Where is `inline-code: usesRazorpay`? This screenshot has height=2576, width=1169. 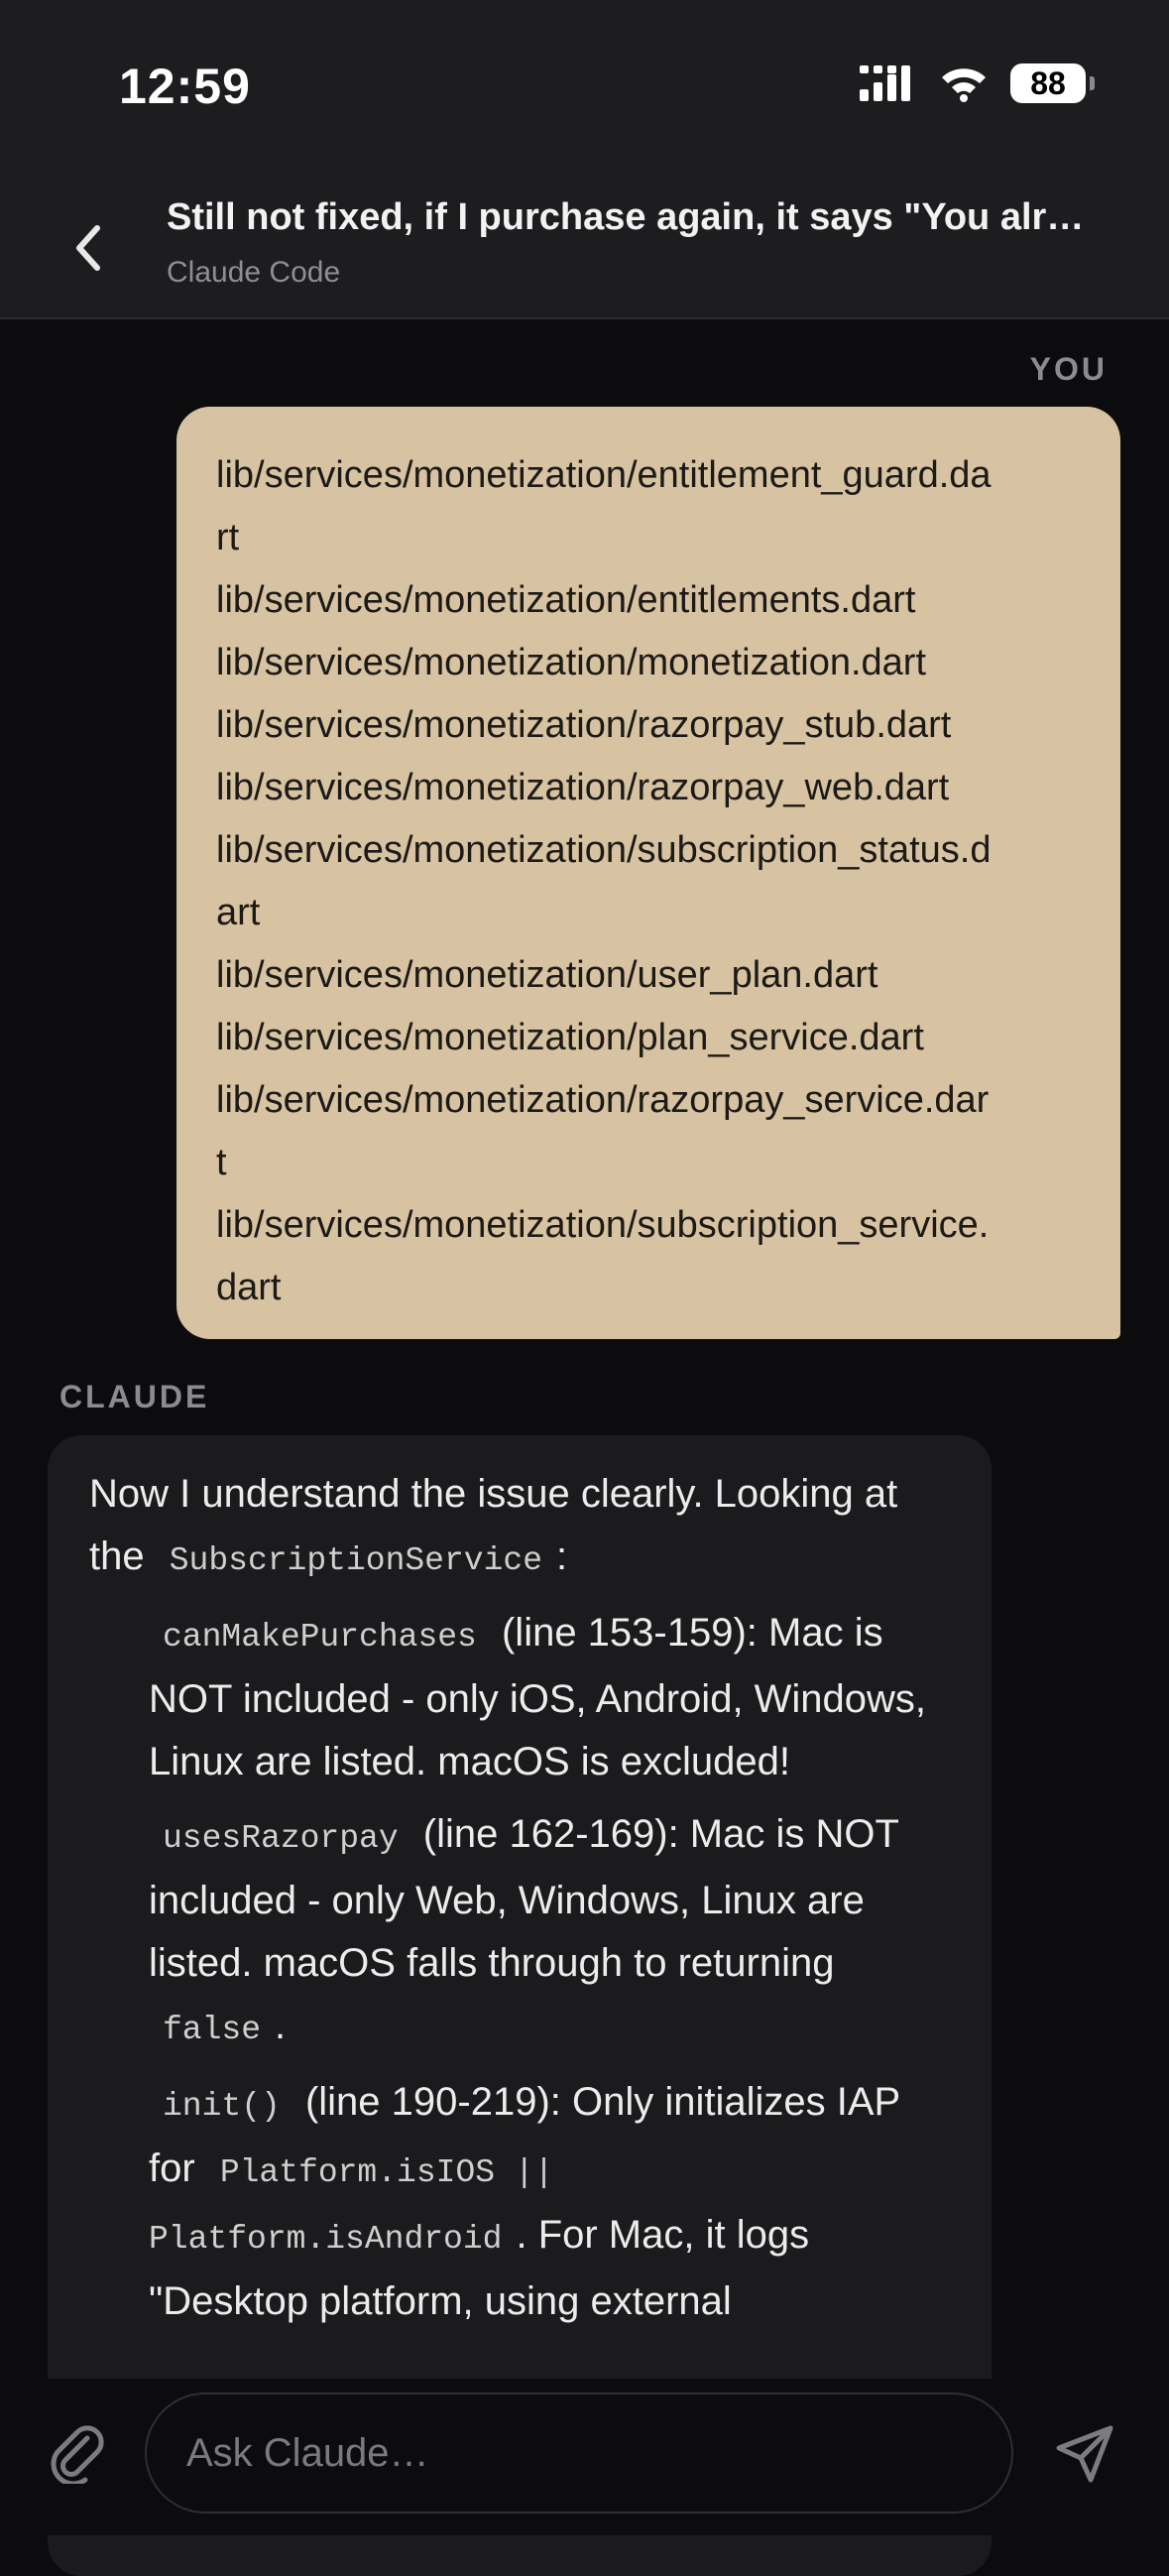 inline-code: usesRazorpay is located at coordinates (281, 1838).